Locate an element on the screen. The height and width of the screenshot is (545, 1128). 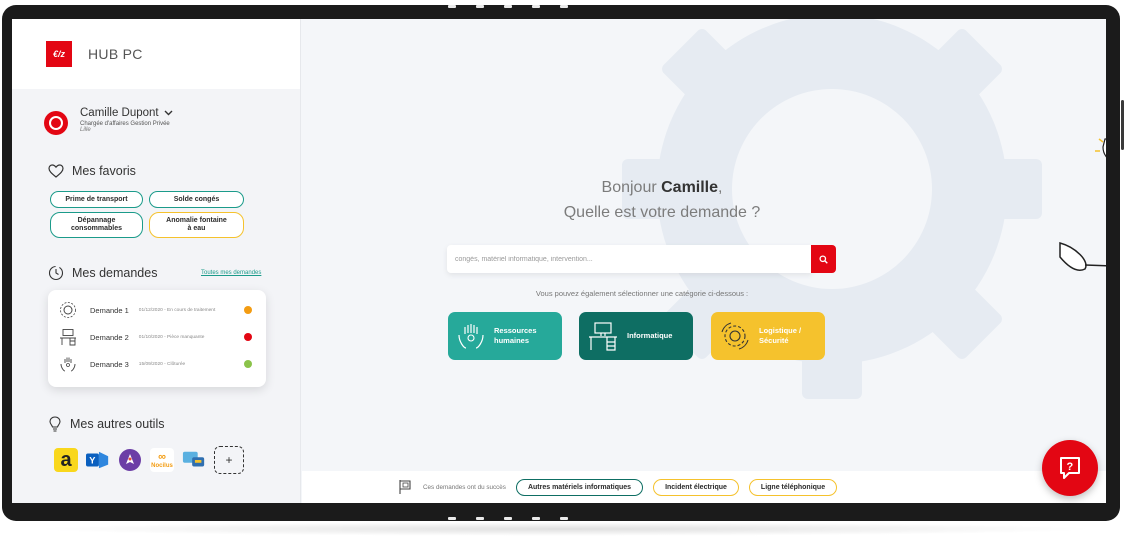
popular-incident-electrique: Incident électrique is located at coordinates (696, 487).